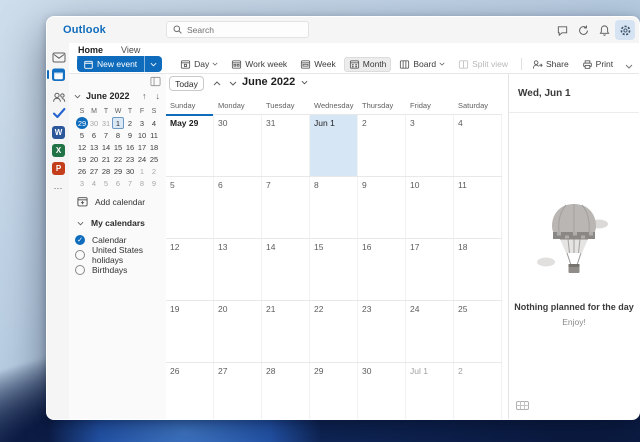  What do you see at coordinates (334, 145) in the screenshot?
I see `month-day-cell: Jun 1` at bounding box center [334, 145].